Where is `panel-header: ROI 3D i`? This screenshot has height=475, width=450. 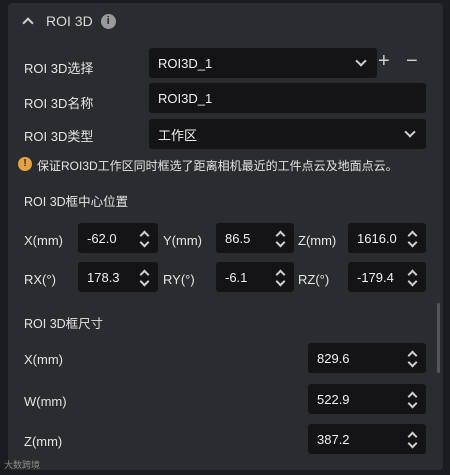
panel-header: ROI 3D i is located at coordinates (225, 21).